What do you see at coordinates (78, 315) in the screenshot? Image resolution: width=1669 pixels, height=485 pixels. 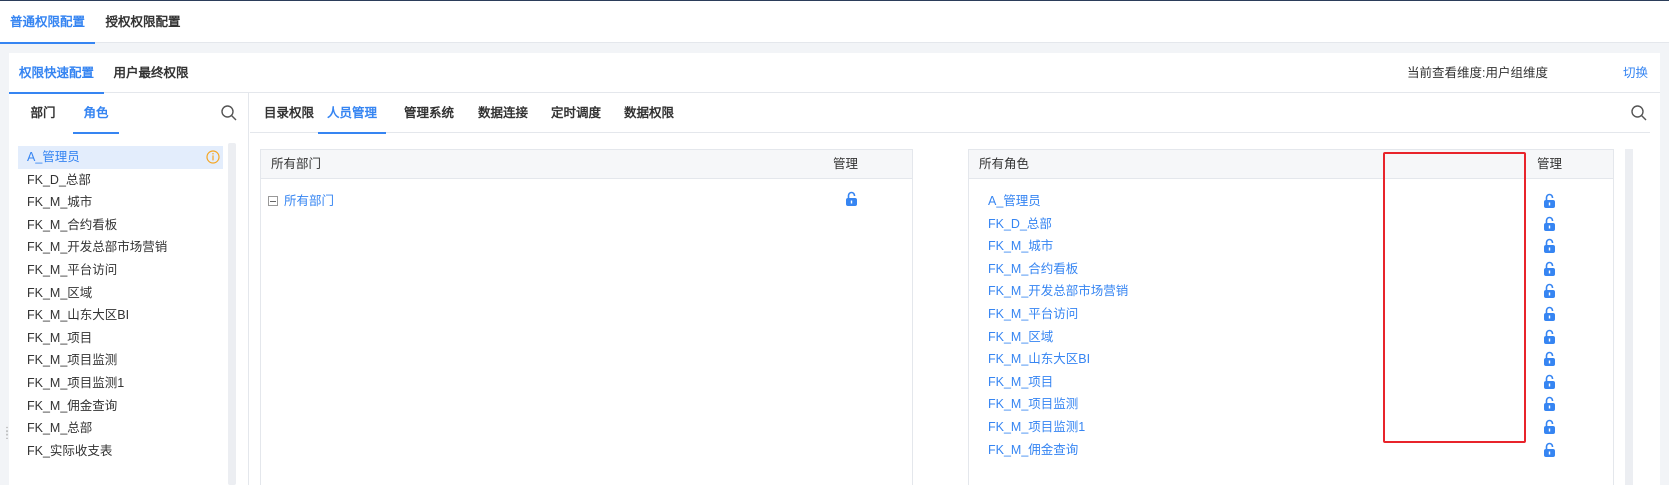 I see `role-list-item-label: FK_M_山东大区BI` at bounding box center [78, 315].